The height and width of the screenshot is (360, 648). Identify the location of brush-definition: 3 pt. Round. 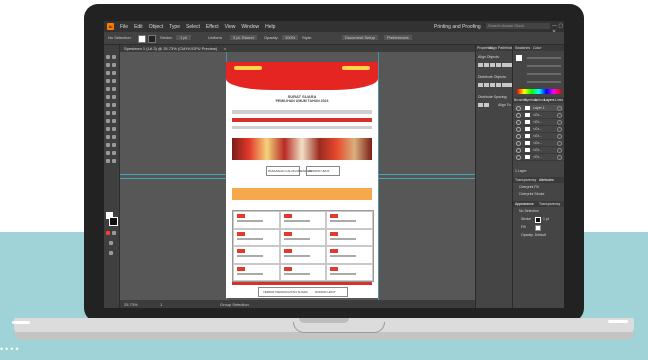
(243, 37).